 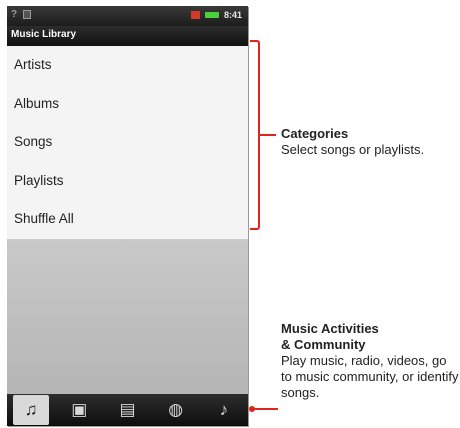 I want to click on battery-icon, so click(x=211, y=15).